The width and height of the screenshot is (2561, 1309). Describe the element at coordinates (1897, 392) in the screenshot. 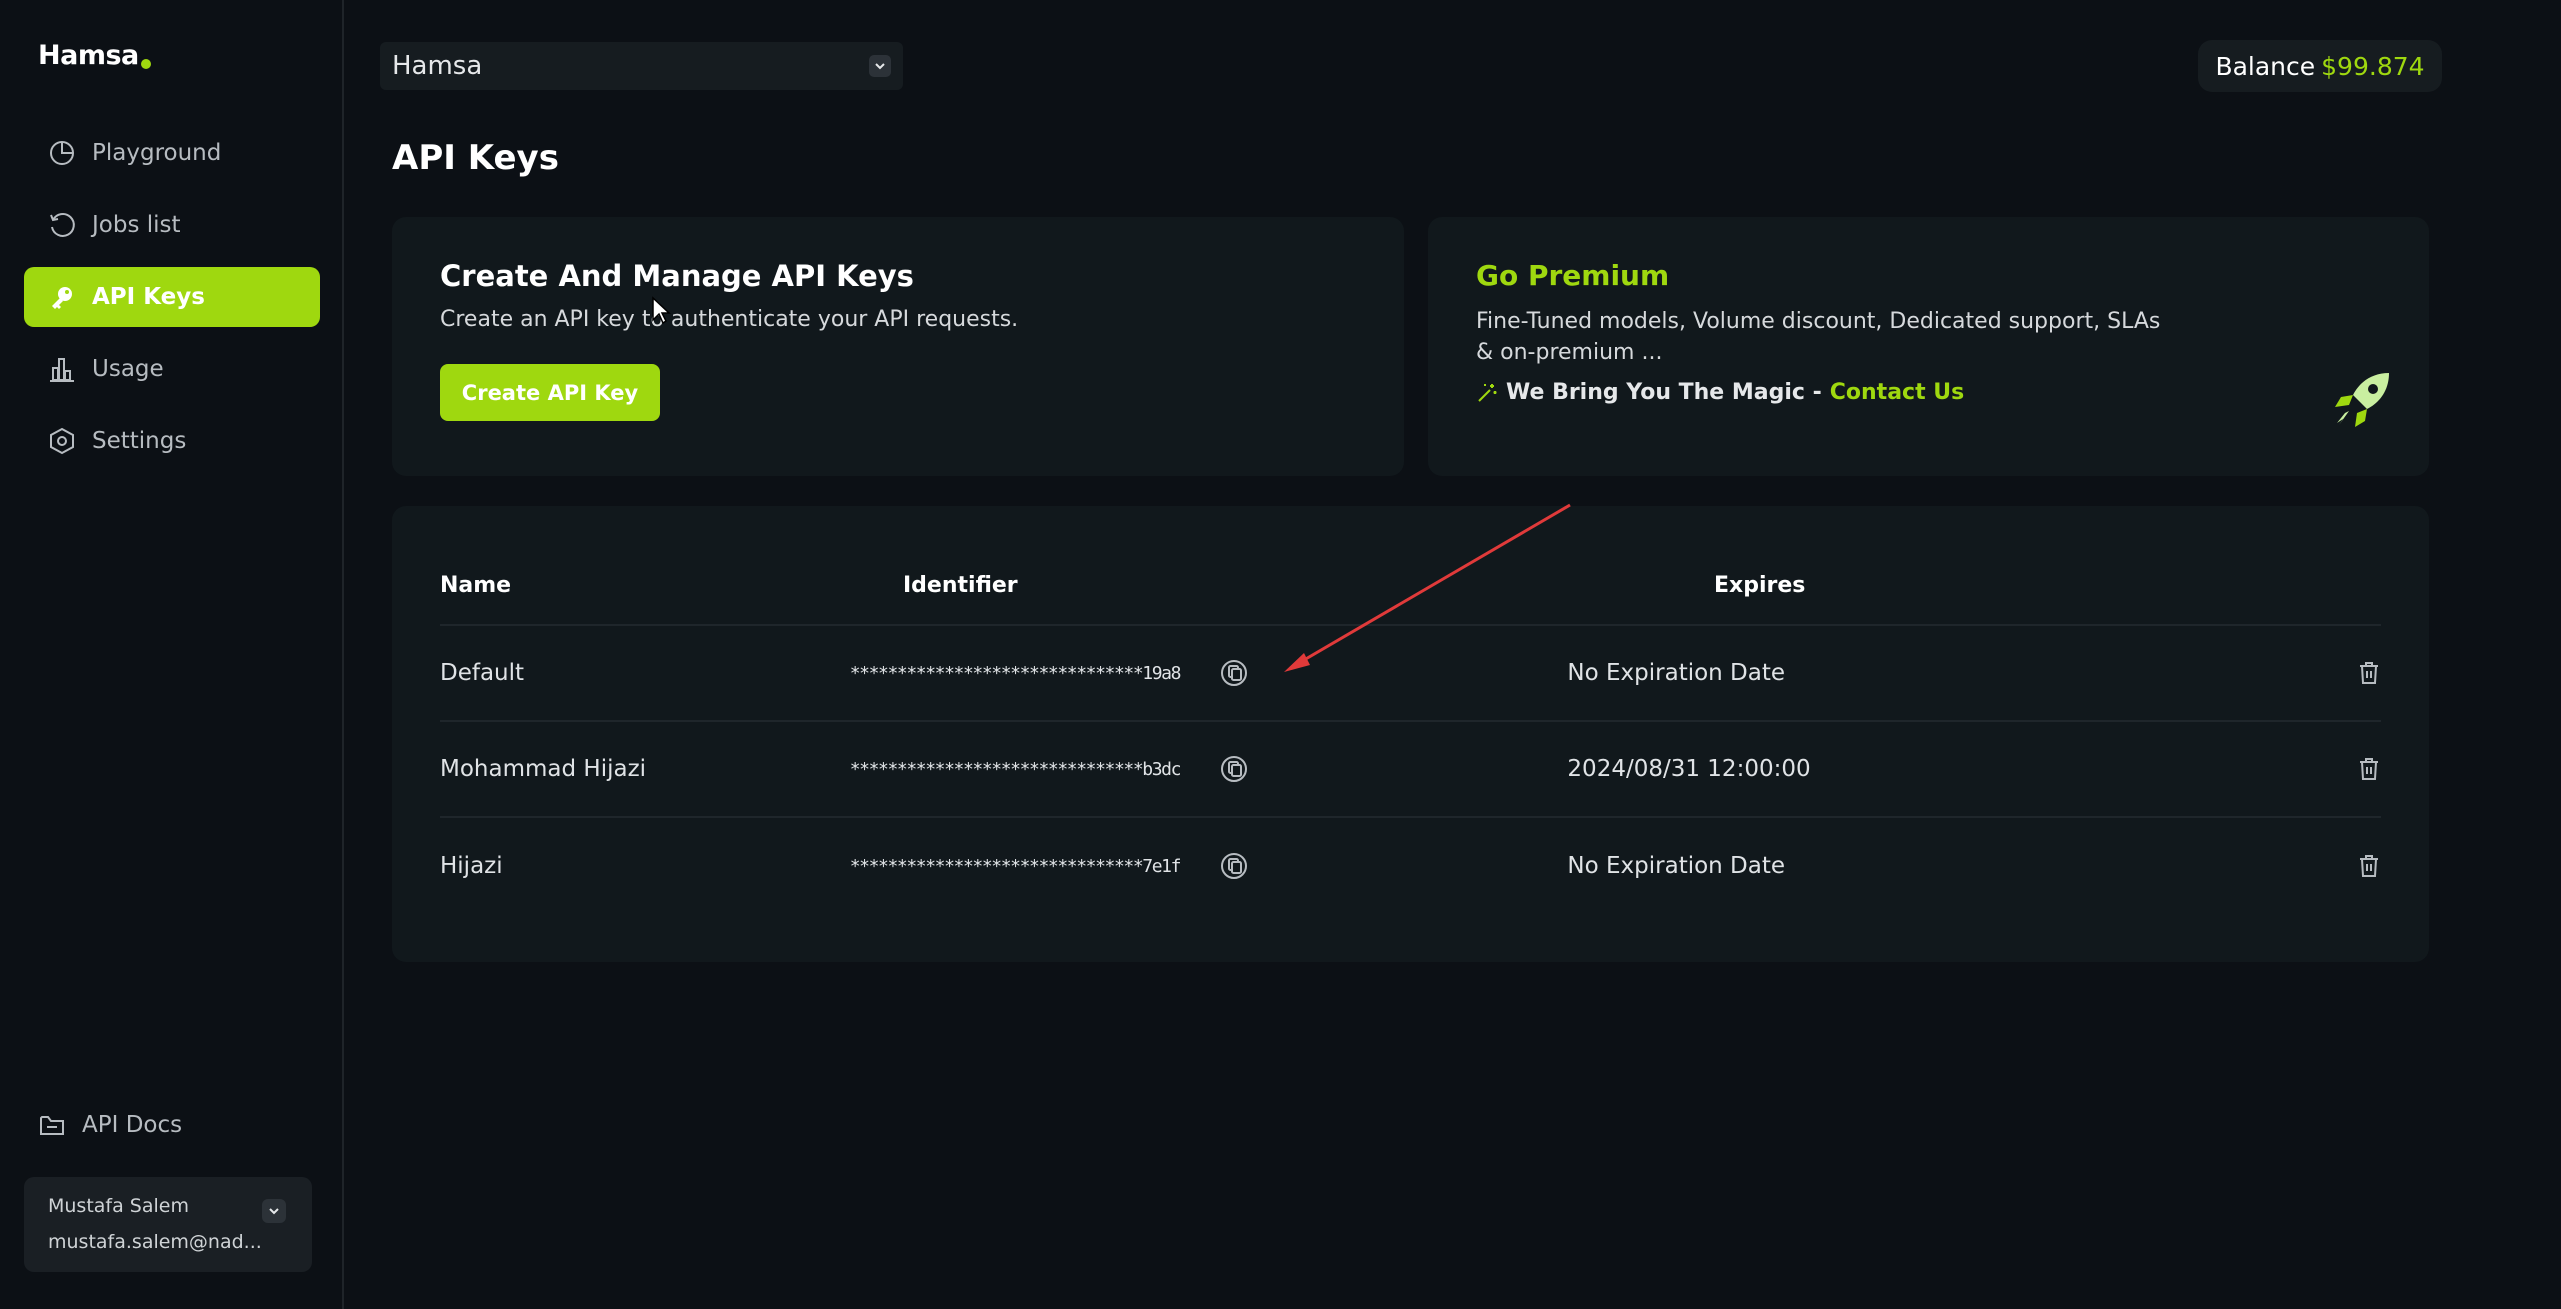

I see `contact-us-link: Contact Us` at that location.